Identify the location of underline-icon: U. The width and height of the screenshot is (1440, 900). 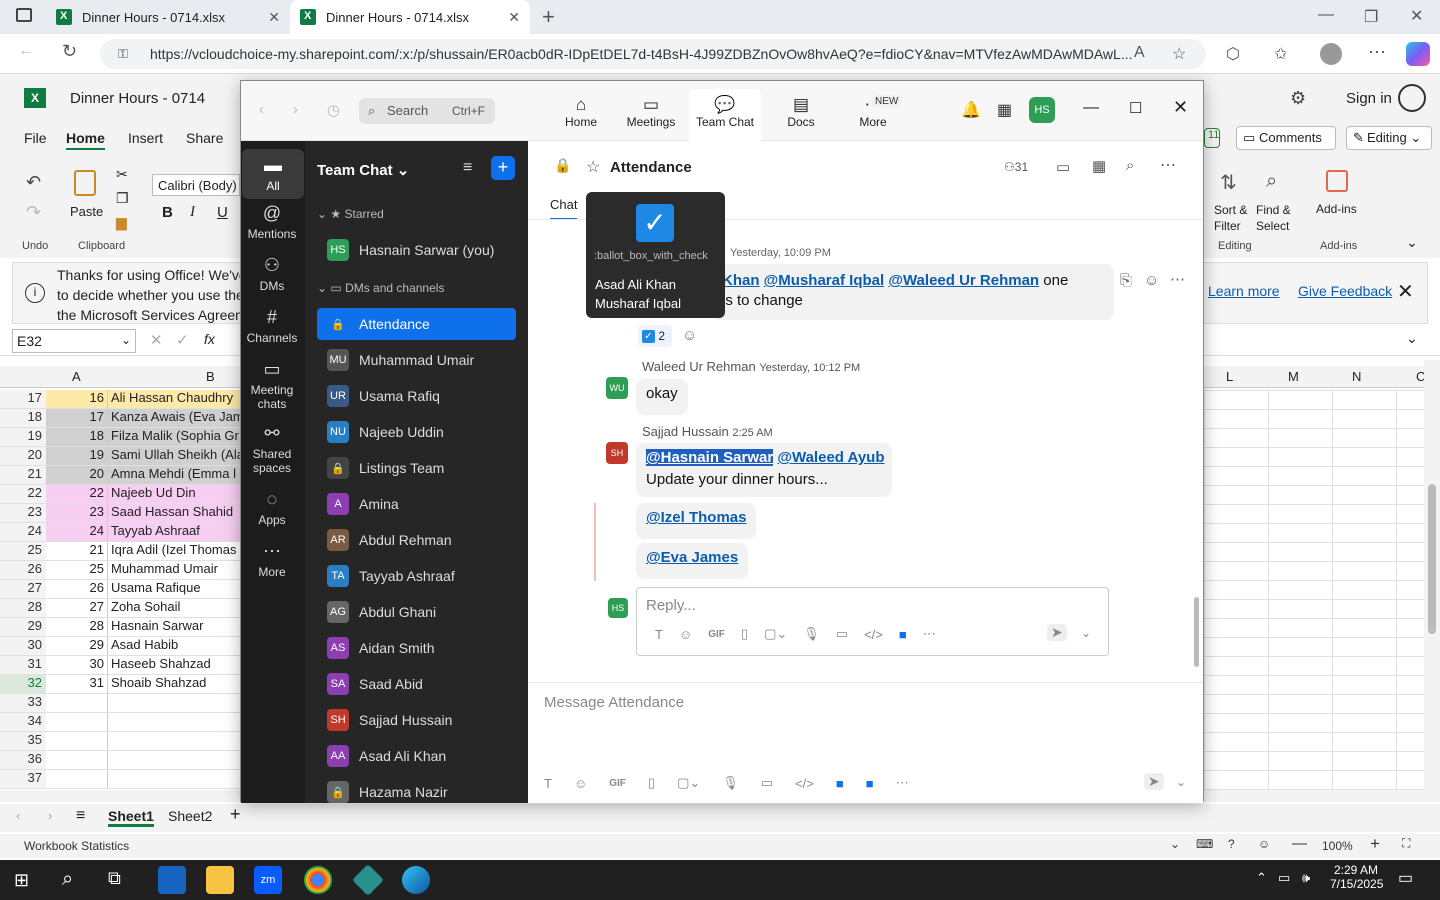
(222, 212).